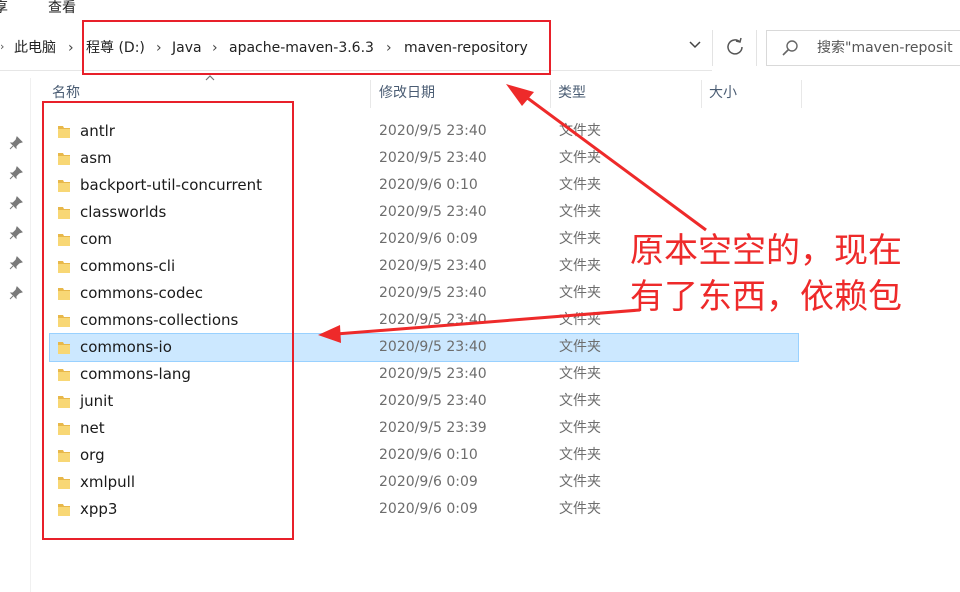 The width and height of the screenshot is (960, 592). What do you see at coordinates (407, 93) in the screenshot?
I see `column-modified: 修改日期` at bounding box center [407, 93].